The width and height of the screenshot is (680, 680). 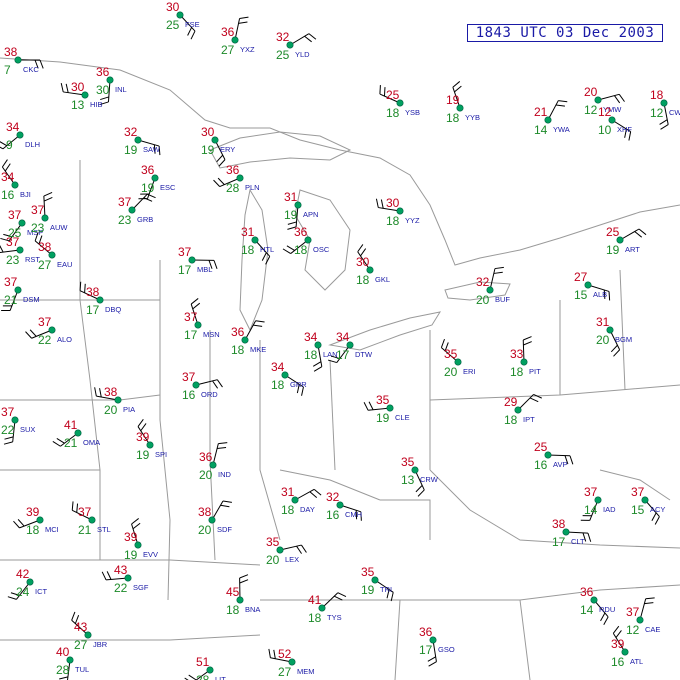 What do you see at coordinates (311, 337) in the screenshot?
I see `temperature-label: 34` at bounding box center [311, 337].